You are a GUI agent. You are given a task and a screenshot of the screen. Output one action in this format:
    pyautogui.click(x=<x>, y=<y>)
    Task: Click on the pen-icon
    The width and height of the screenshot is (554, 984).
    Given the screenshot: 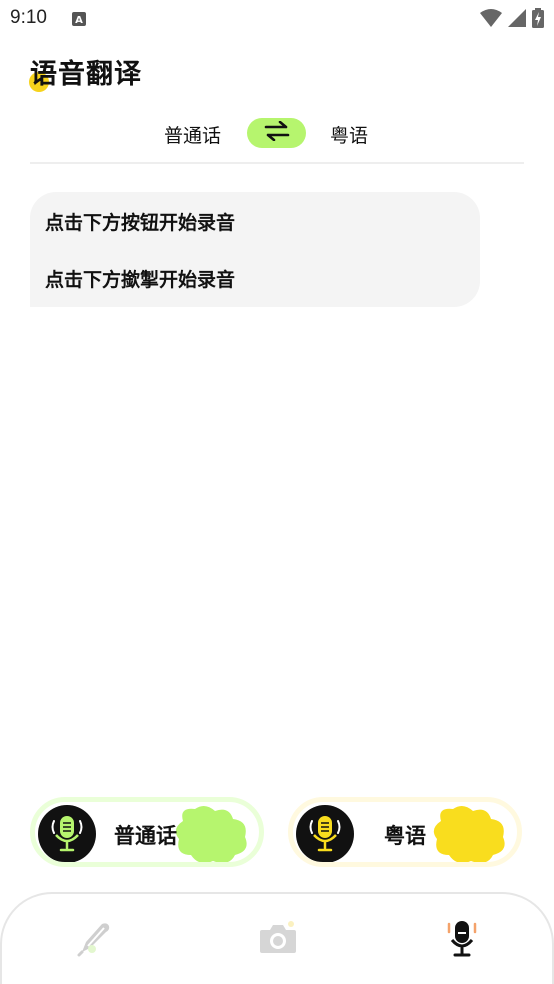 What is the action you would take?
    pyautogui.click(x=94, y=940)
    